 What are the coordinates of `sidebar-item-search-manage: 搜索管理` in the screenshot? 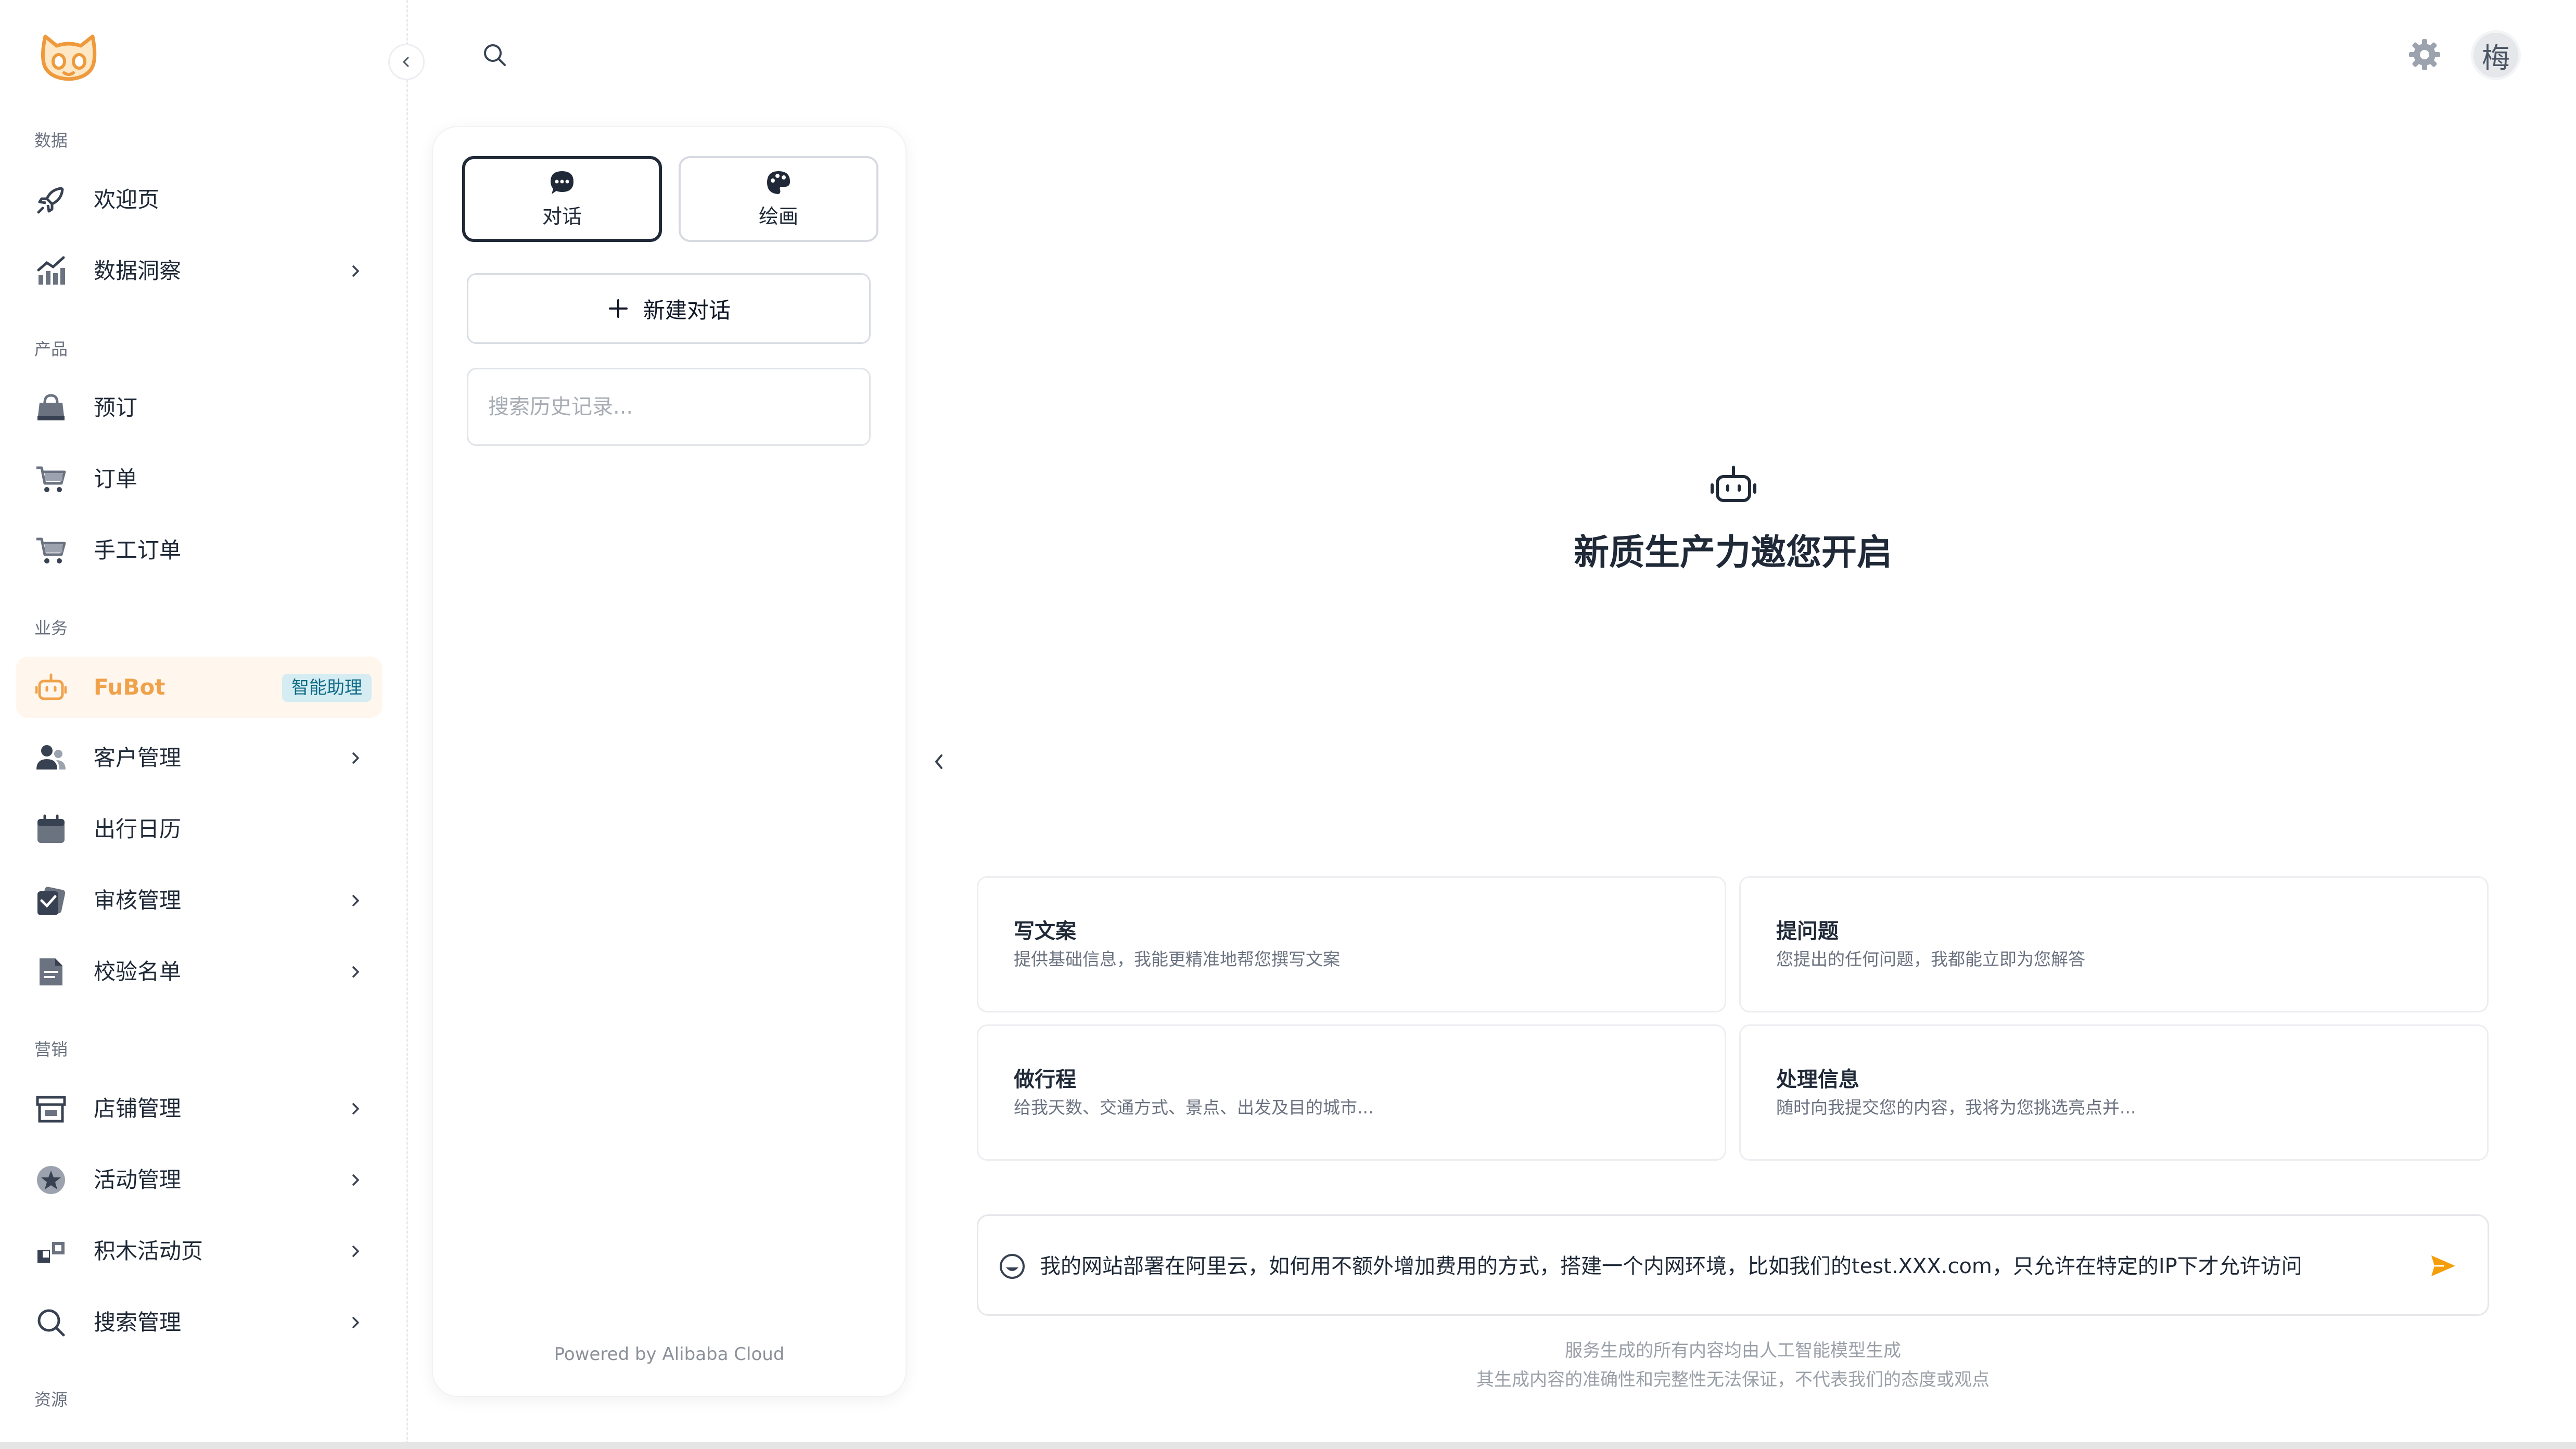 It's located at (199, 1322).